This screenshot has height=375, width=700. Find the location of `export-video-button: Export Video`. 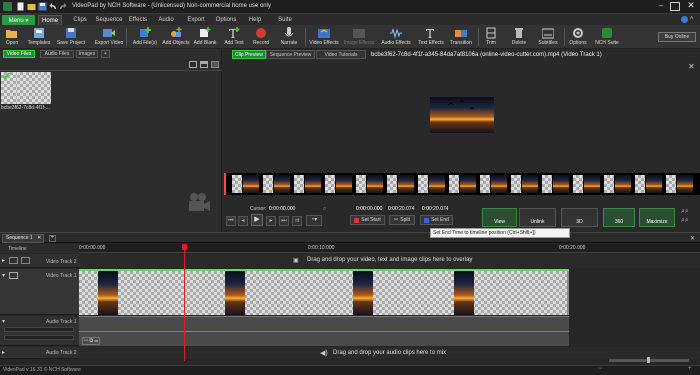

export-video-button: Export Video is located at coordinates (109, 37).